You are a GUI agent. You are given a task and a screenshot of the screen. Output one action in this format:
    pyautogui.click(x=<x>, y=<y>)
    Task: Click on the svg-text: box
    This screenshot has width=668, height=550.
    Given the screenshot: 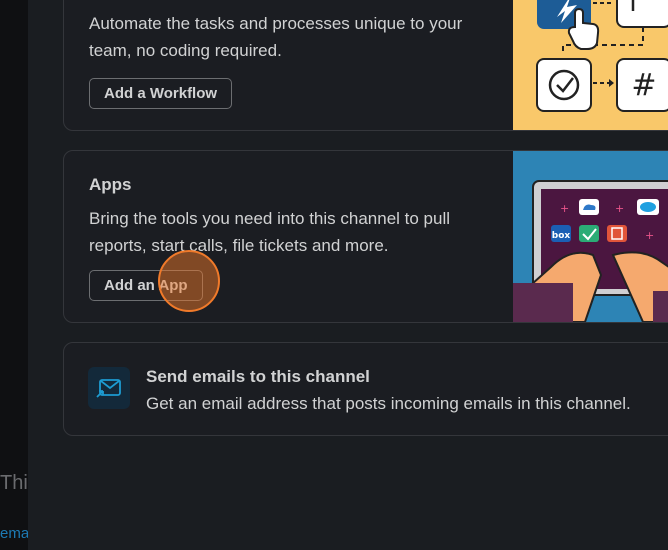 What is the action you would take?
    pyautogui.click(x=561, y=236)
    